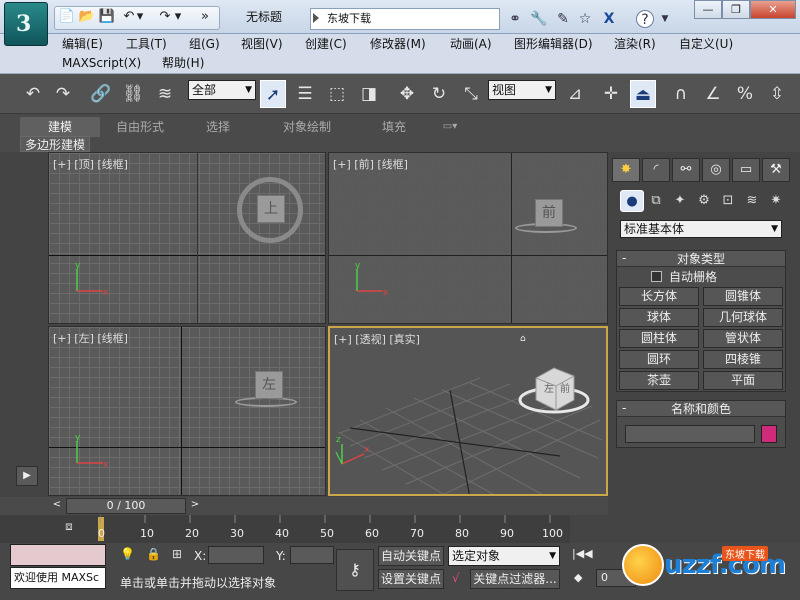 The height and width of the screenshot is (600, 800). Describe the element at coordinates (27, 476) in the screenshot. I see `play-sidebar-icon: ▶` at that location.